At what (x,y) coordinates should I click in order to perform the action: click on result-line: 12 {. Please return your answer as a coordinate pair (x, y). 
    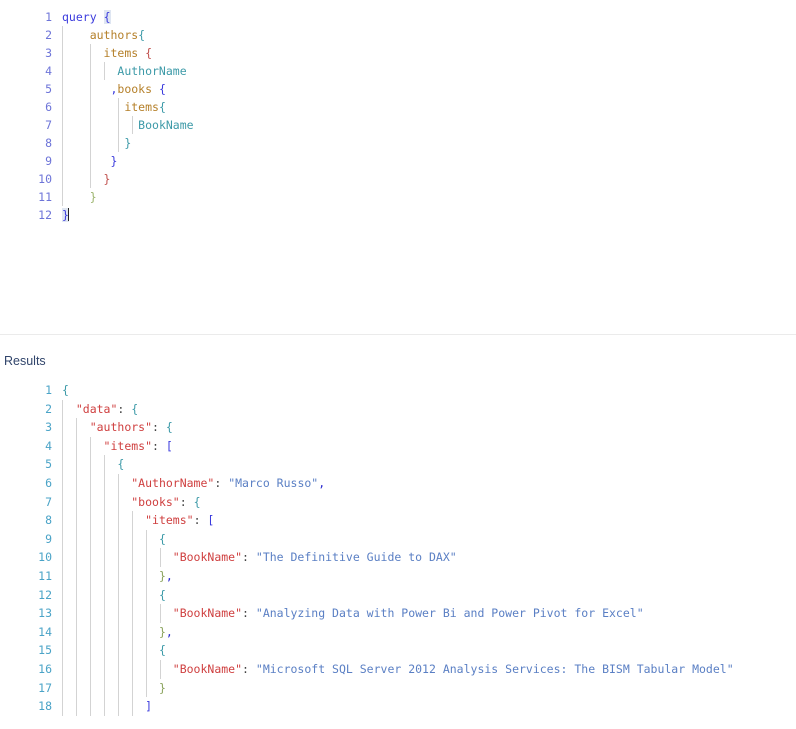
    Looking at the image, I should click on (398, 595).